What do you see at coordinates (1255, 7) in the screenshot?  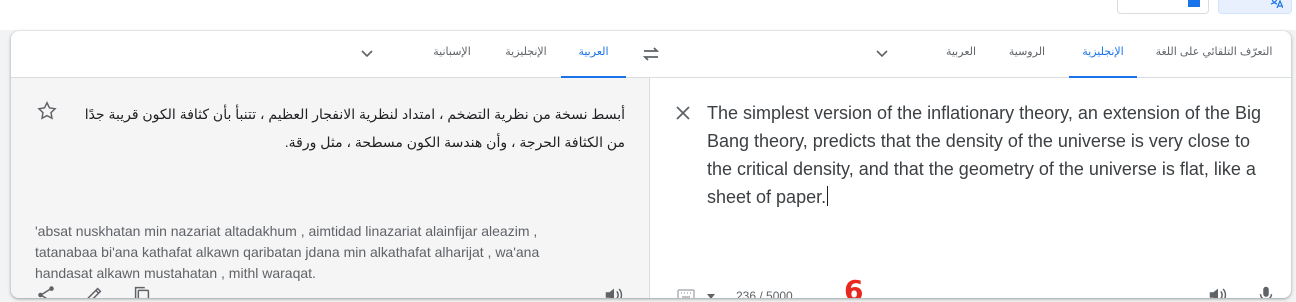 I see `text-mode-button` at bounding box center [1255, 7].